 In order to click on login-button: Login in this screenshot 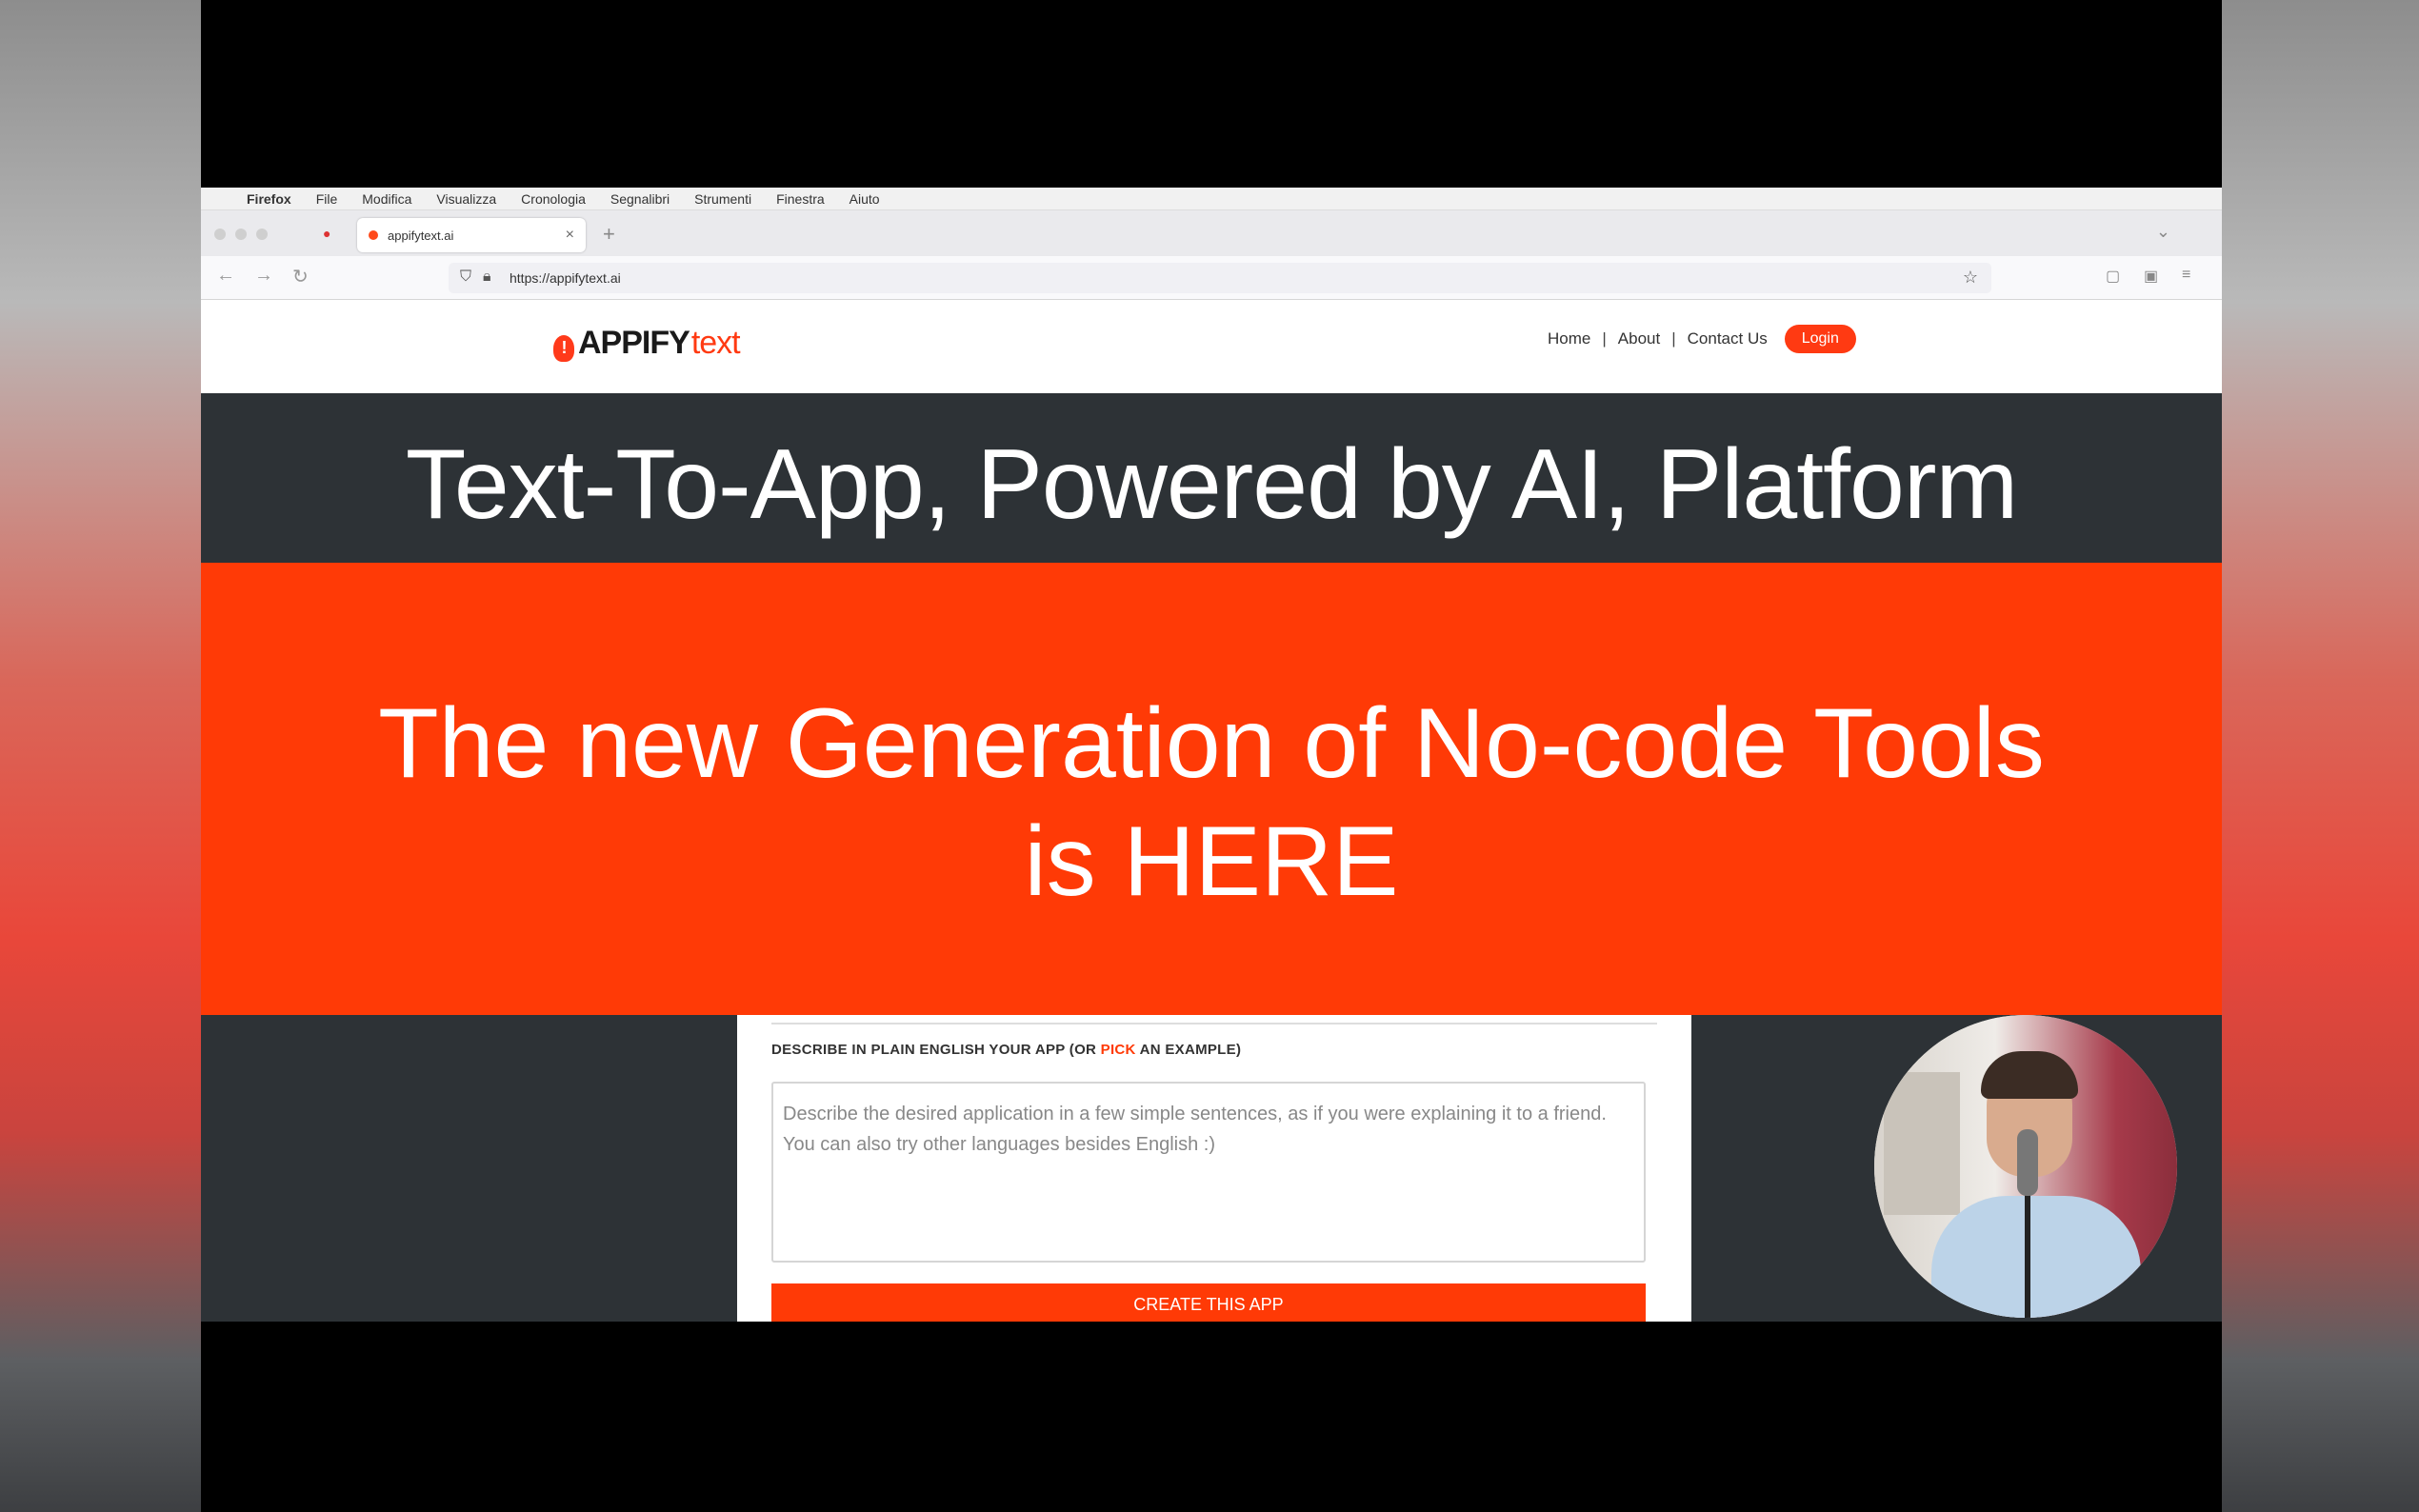, I will do `click(1820, 339)`.